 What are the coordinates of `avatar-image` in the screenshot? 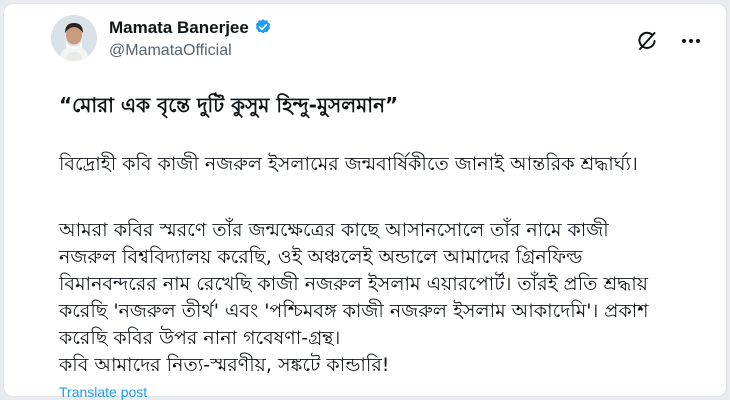 It's located at (74, 38).